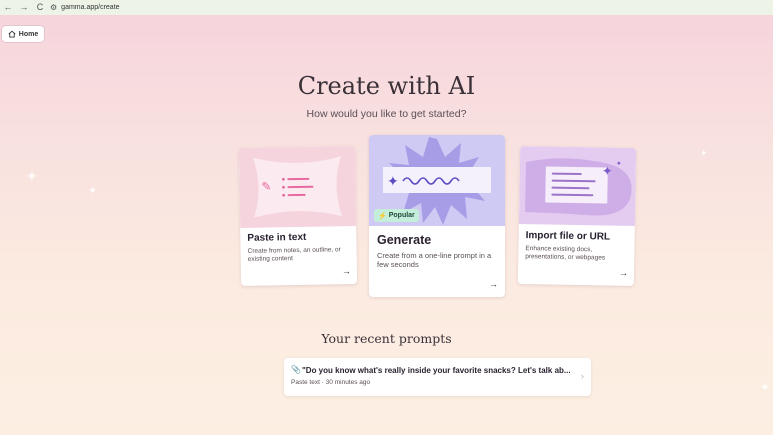 The width and height of the screenshot is (773, 435). Describe the element at coordinates (12, 34) in the screenshot. I see `home-icon` at that location.